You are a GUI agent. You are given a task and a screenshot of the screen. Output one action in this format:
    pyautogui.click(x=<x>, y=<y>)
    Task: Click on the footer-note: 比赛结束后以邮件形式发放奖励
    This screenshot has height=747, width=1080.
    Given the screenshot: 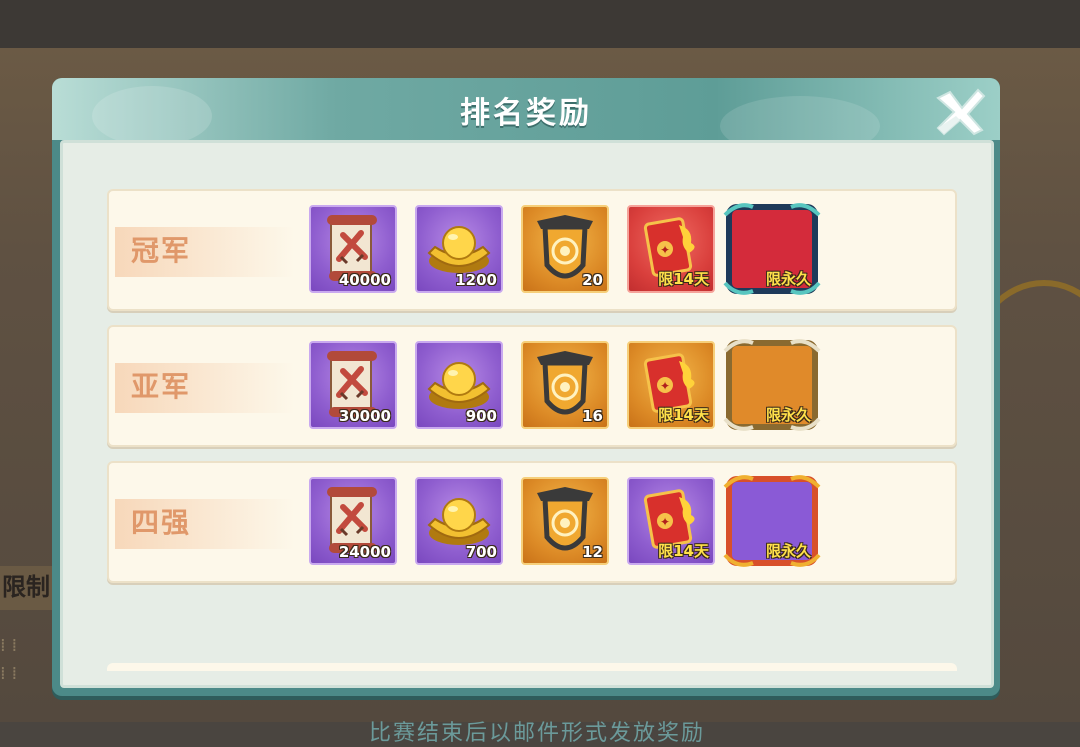 What is the action you would take?
    pyautogui.click(x=536, y=733)
    